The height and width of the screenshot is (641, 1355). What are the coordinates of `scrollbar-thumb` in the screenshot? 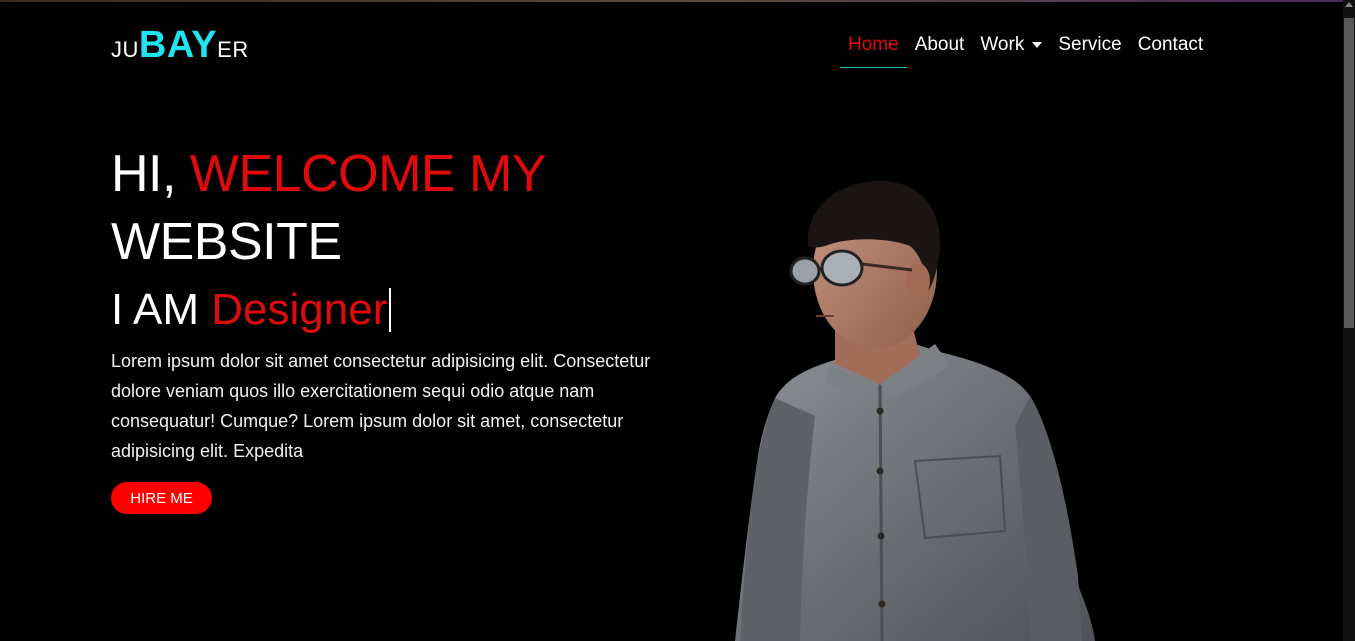 It's located at (1349, 173).